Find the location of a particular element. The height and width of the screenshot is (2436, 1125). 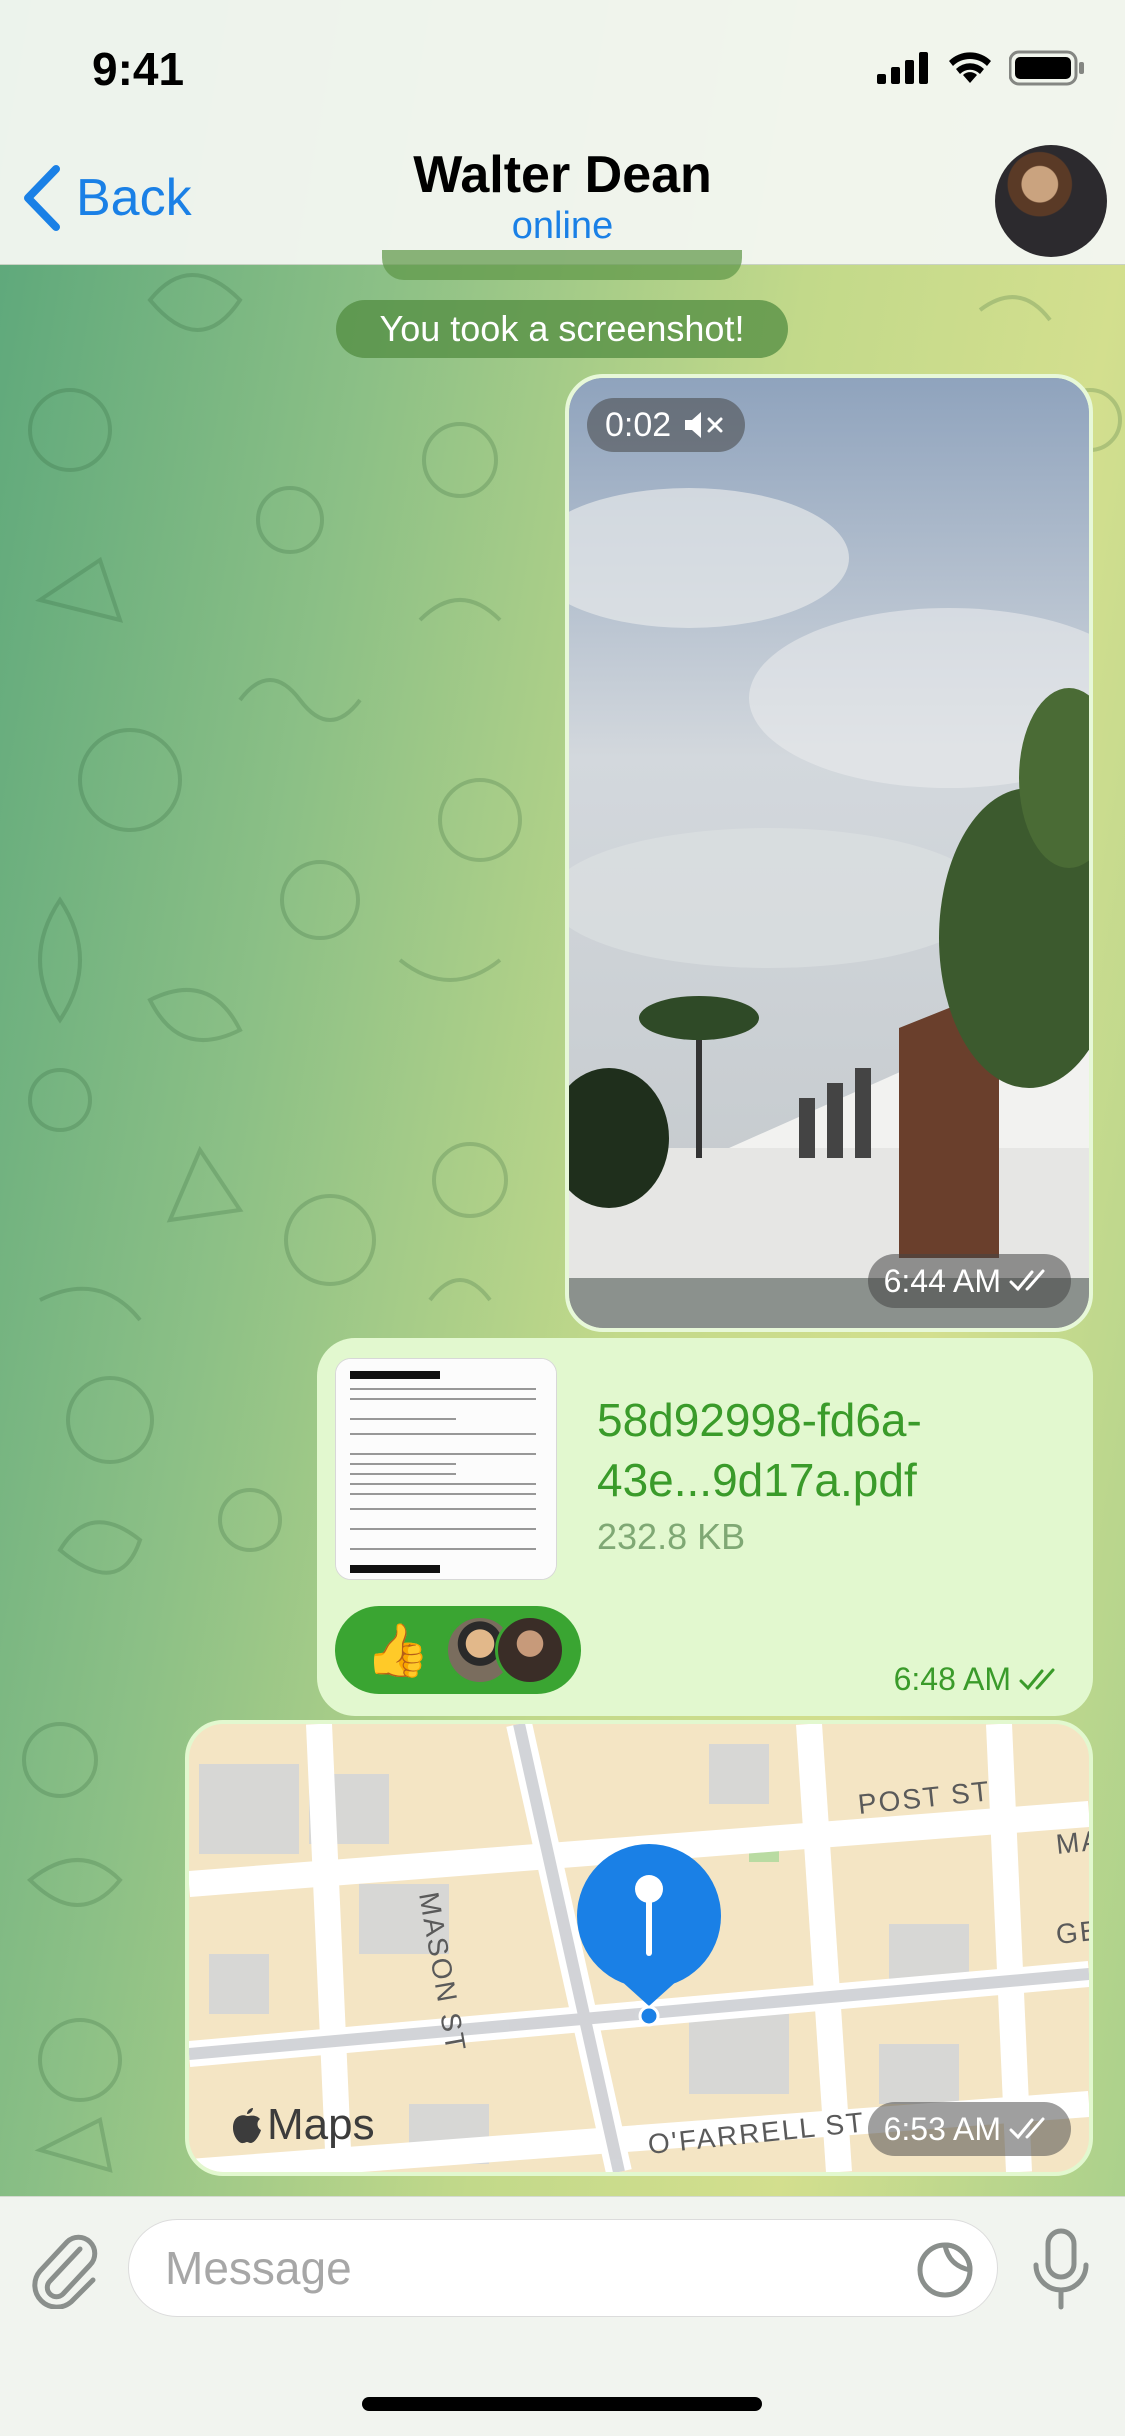

video-time-text: 6:44 AM is located at coordinates (942, 1280).